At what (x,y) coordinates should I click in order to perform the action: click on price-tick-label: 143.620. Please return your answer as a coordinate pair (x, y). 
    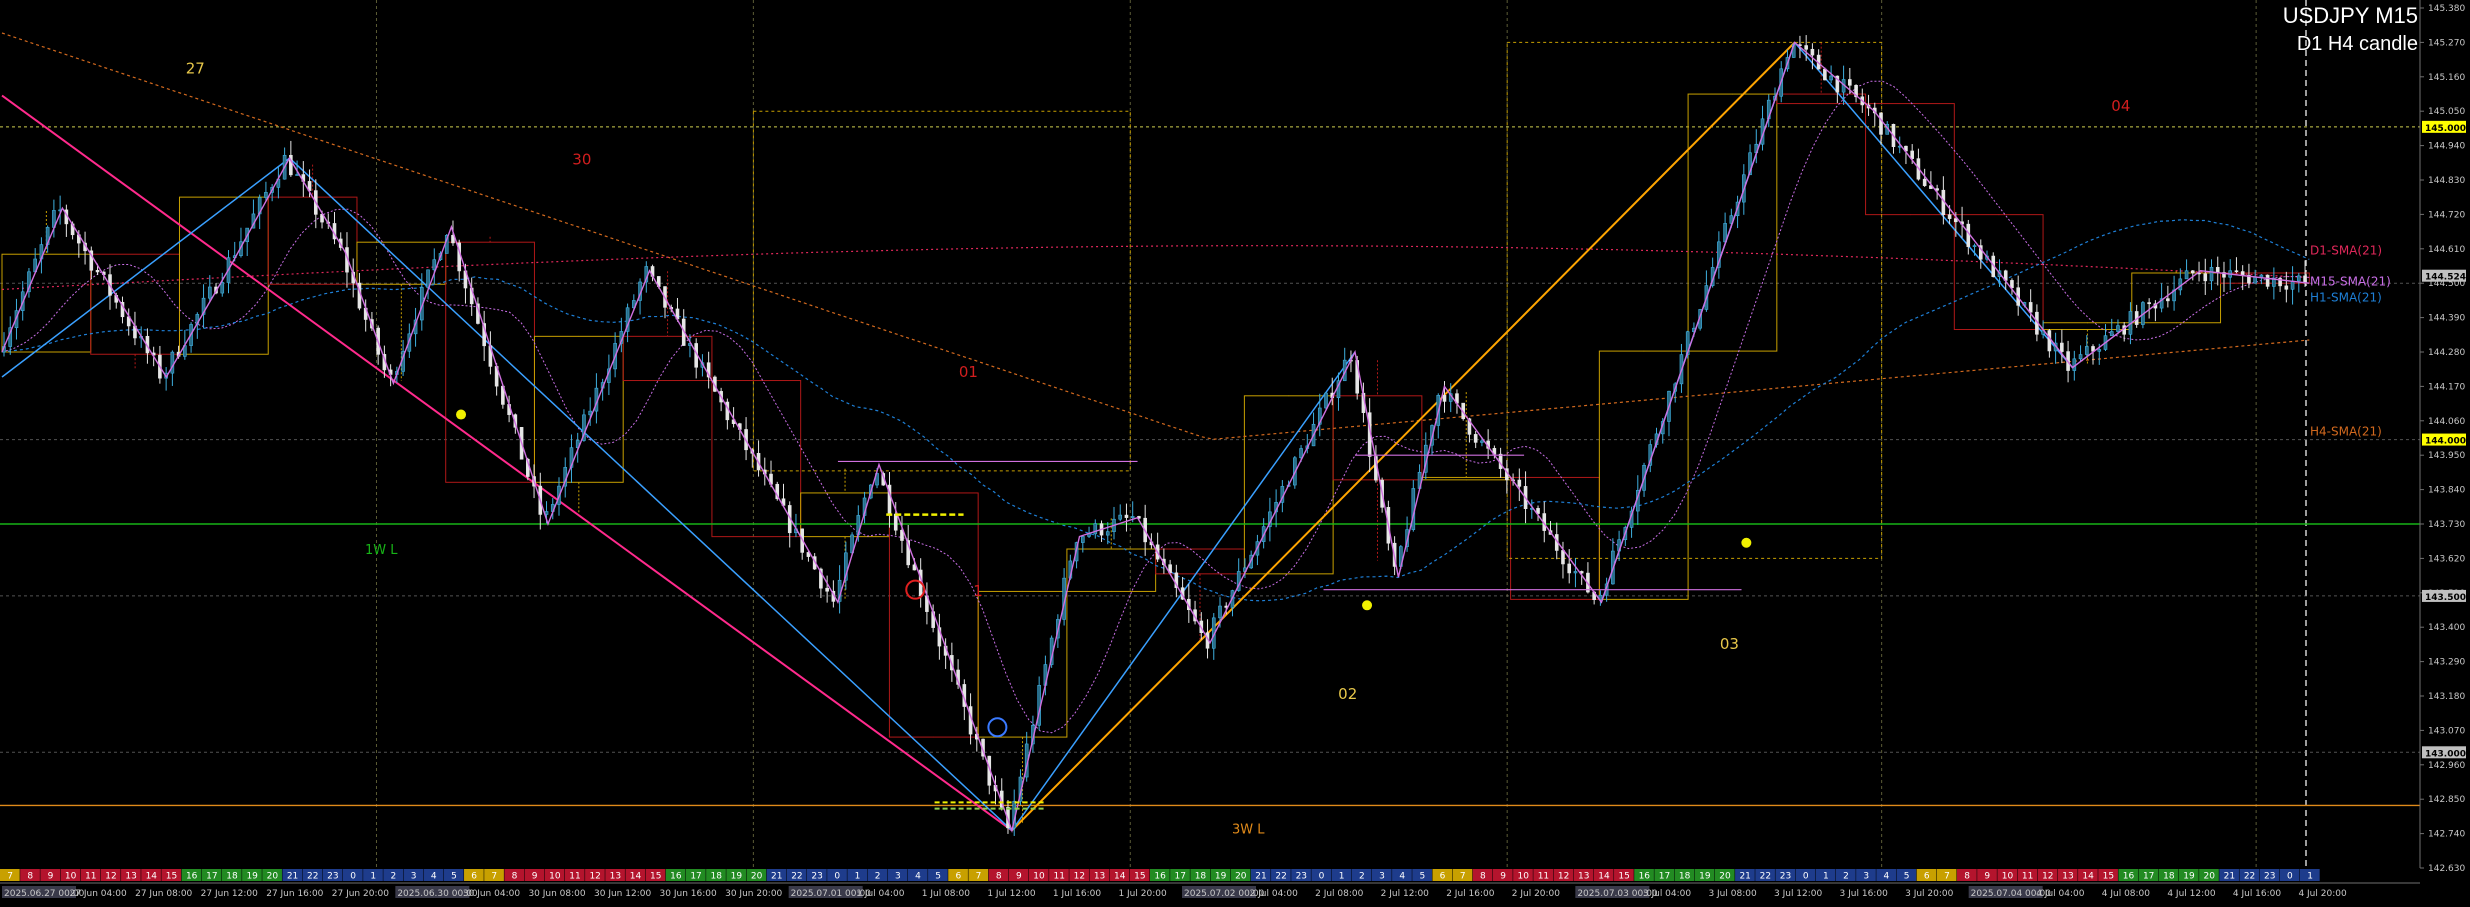
    Looking at the image, I should click on (2446, 559).